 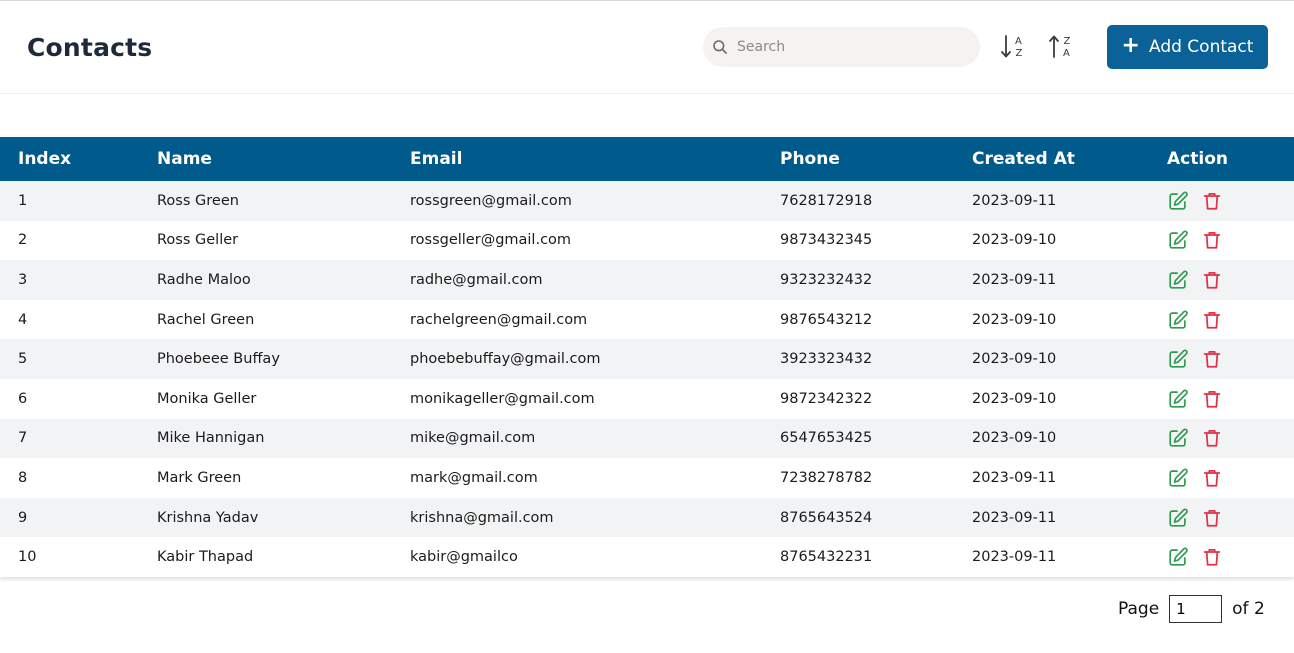 I want to click on cell-index: 7, so click(x=23, y=438).